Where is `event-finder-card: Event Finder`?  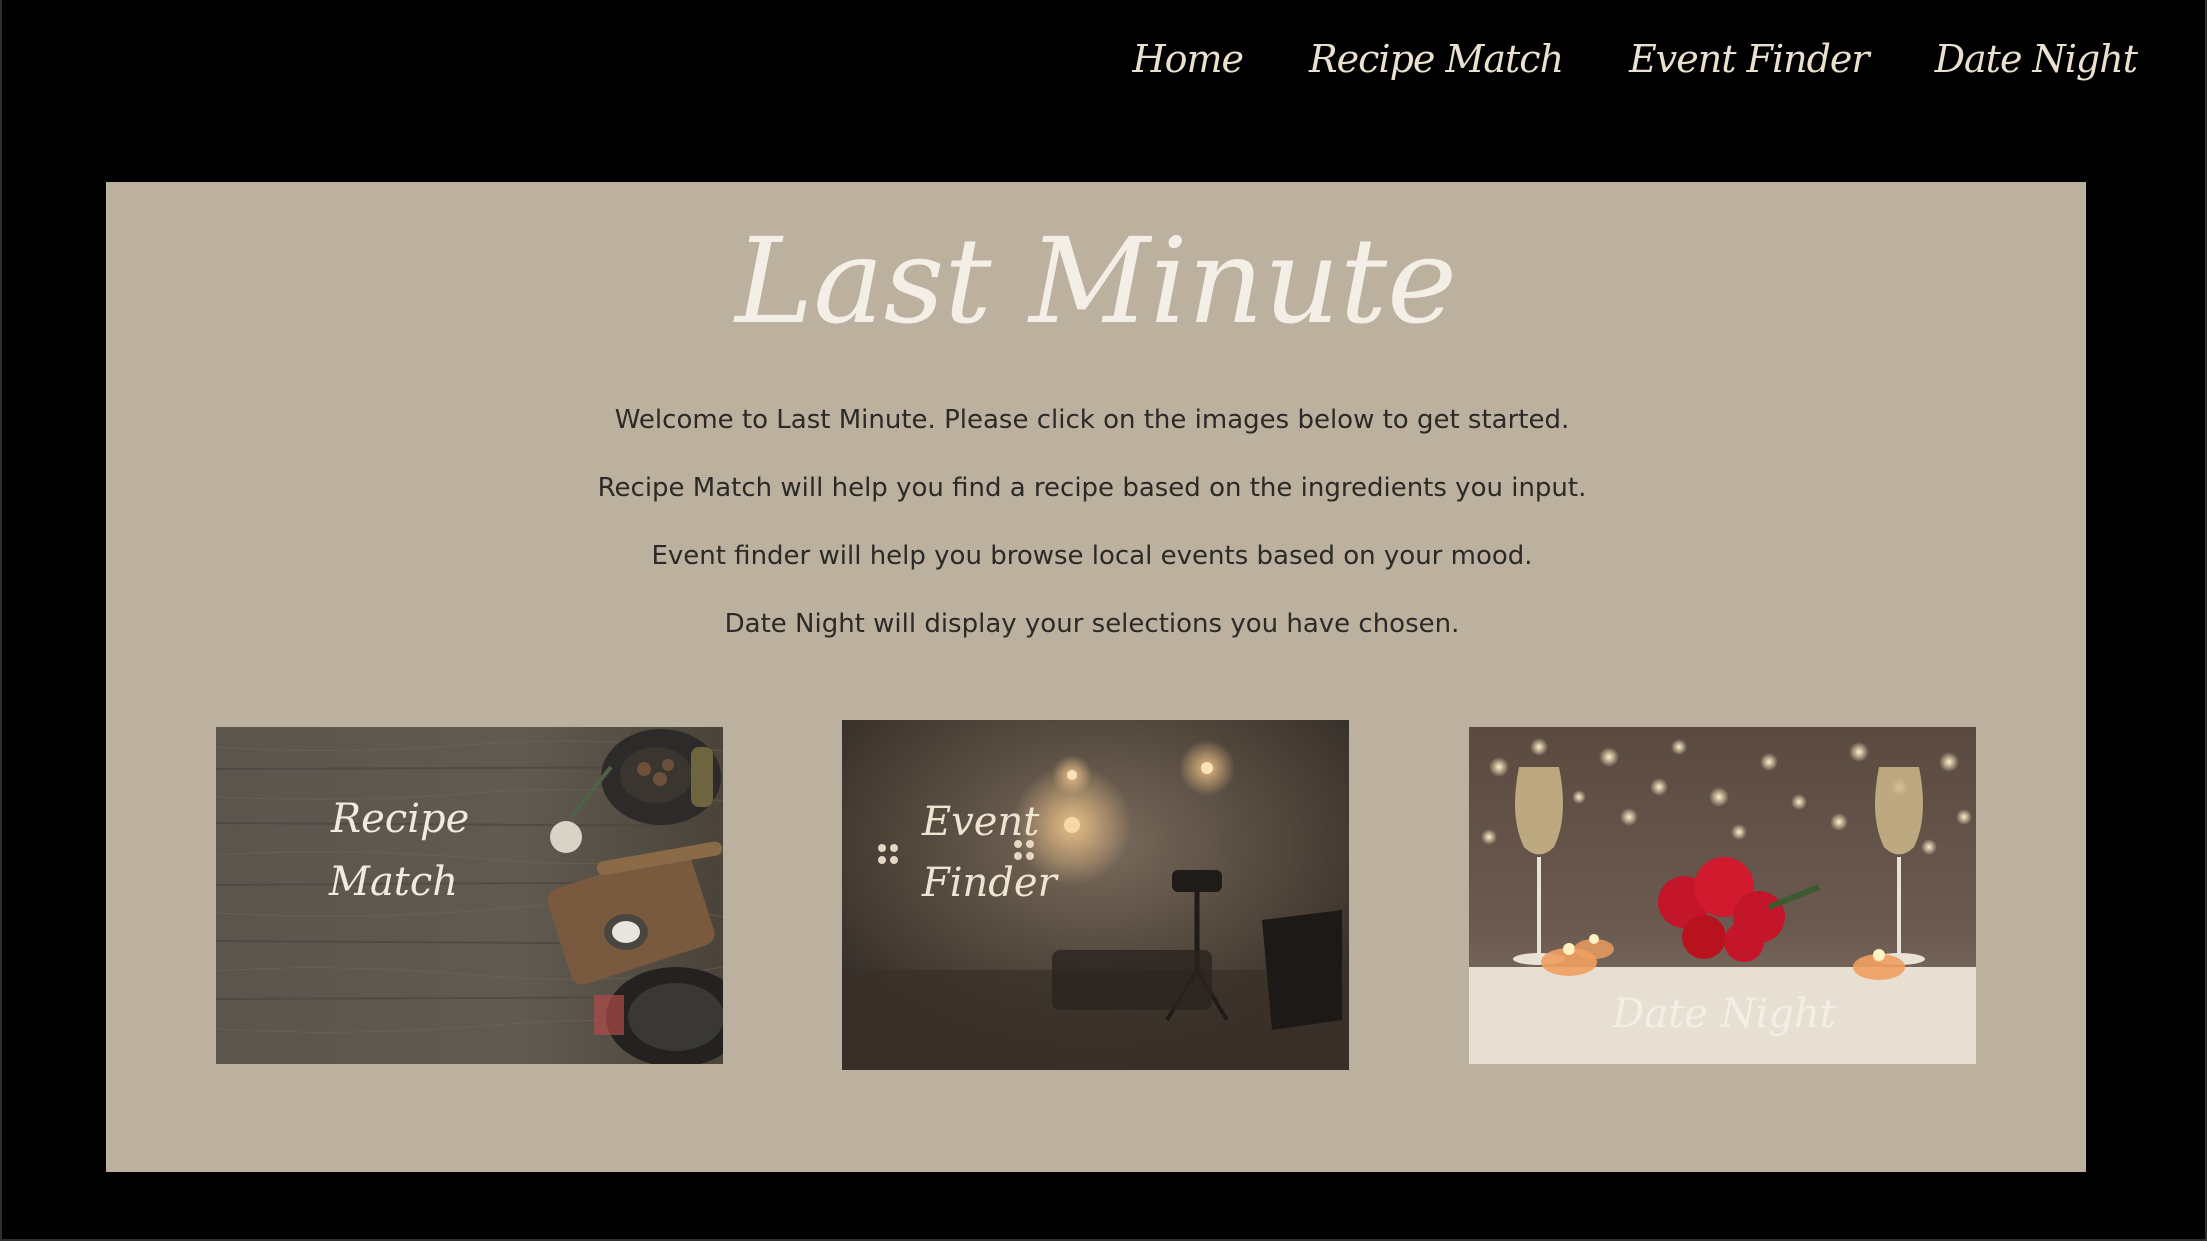
event-finder-card: Event Finder is located at coordinates (1095, 895).